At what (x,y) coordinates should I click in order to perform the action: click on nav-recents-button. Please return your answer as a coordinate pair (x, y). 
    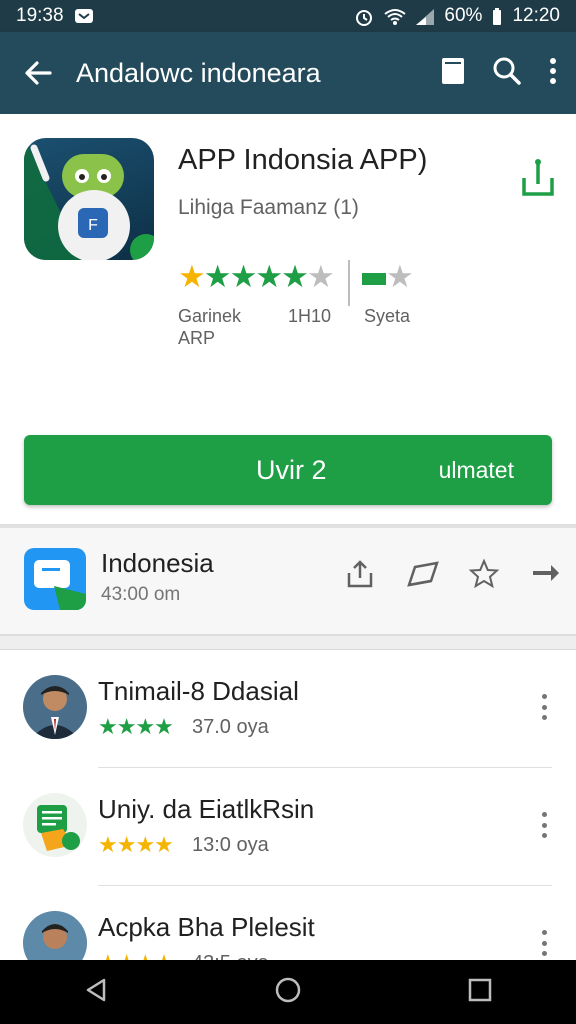
    Looking at the image, I should click on (480, 992).